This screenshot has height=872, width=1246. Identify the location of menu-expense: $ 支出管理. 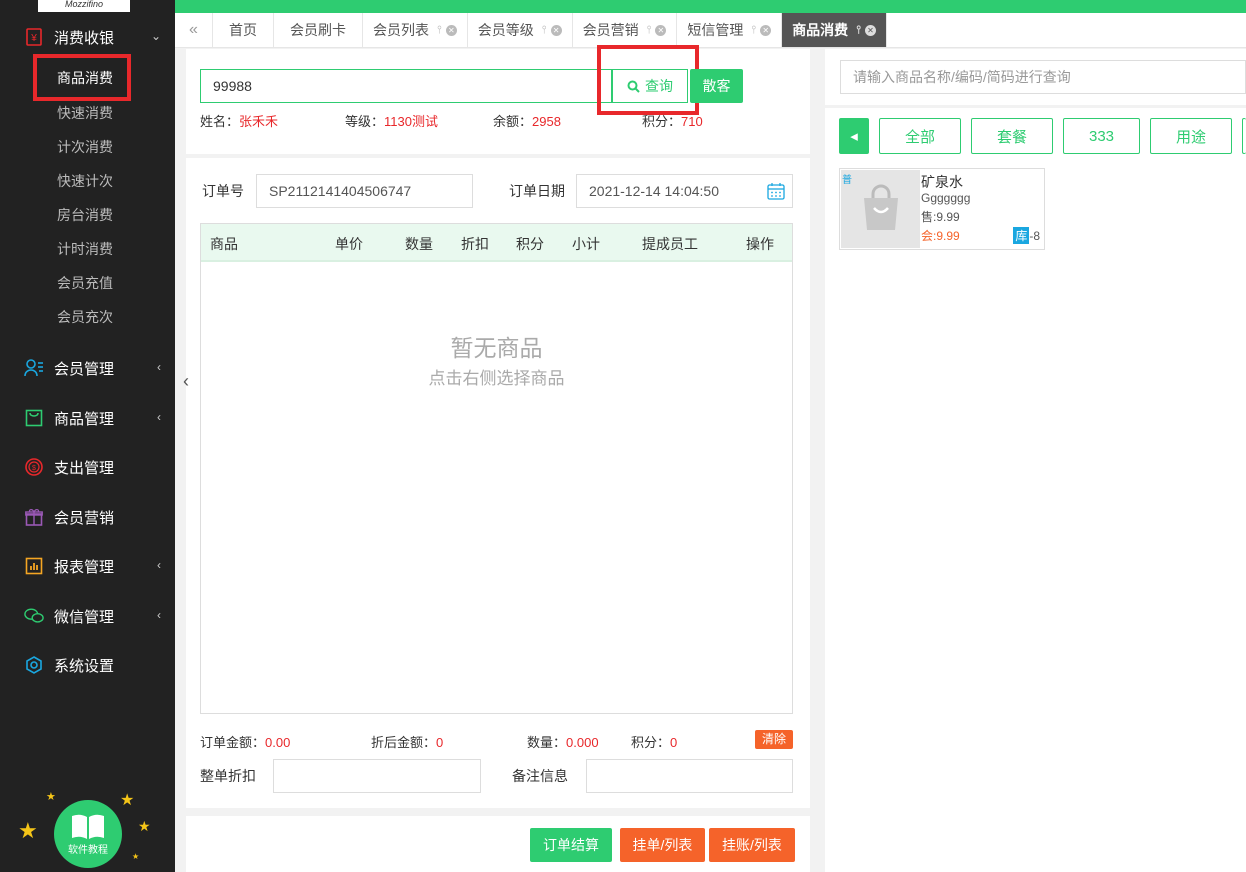
(87, 467).